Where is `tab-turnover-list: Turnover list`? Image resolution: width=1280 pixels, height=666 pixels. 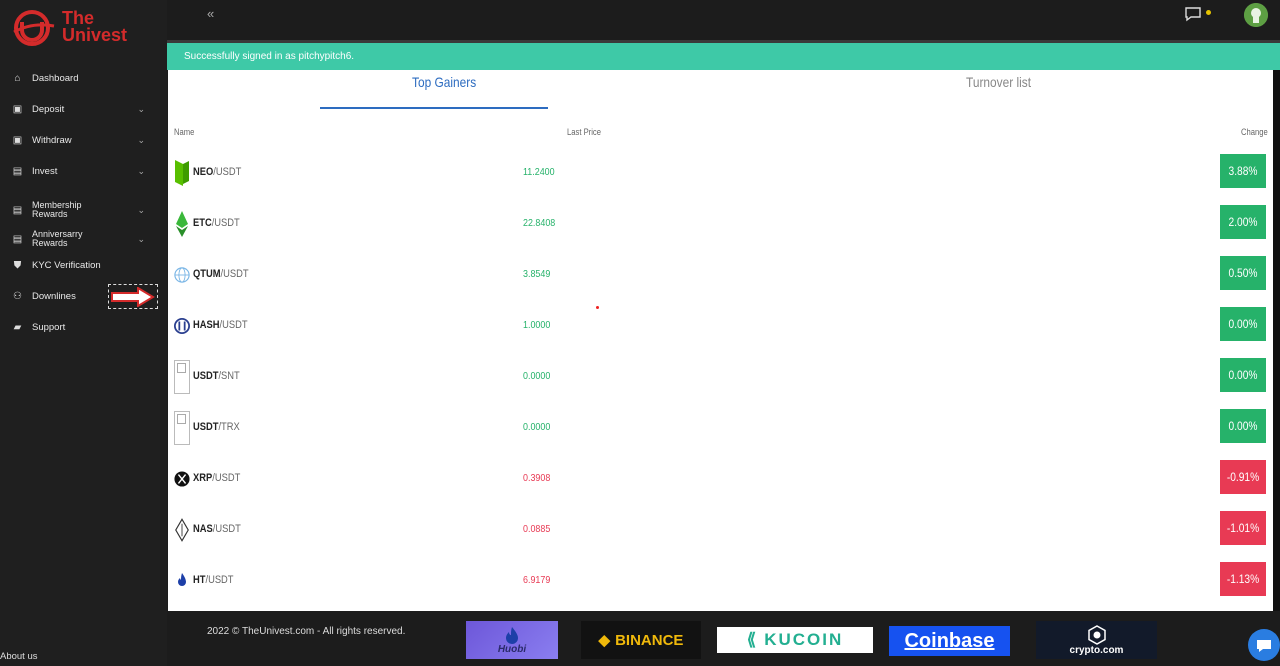 tab-turnover-list: Turnover list is located at coordinates (998, 82).